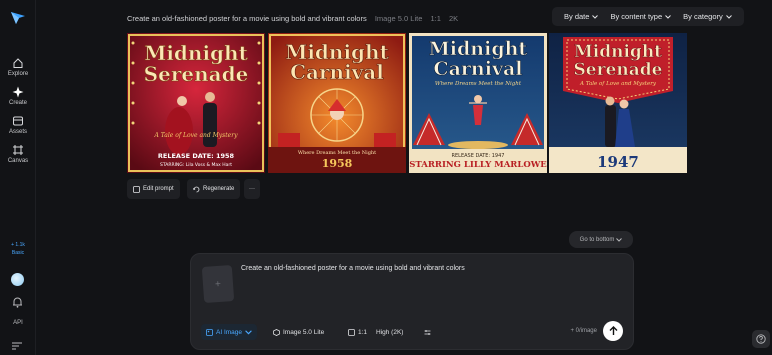 This screenshot has width=772, height=355. Describe the element at coordinates (703, 16) in the screenshot. I see `filter-label: By category` at that location.